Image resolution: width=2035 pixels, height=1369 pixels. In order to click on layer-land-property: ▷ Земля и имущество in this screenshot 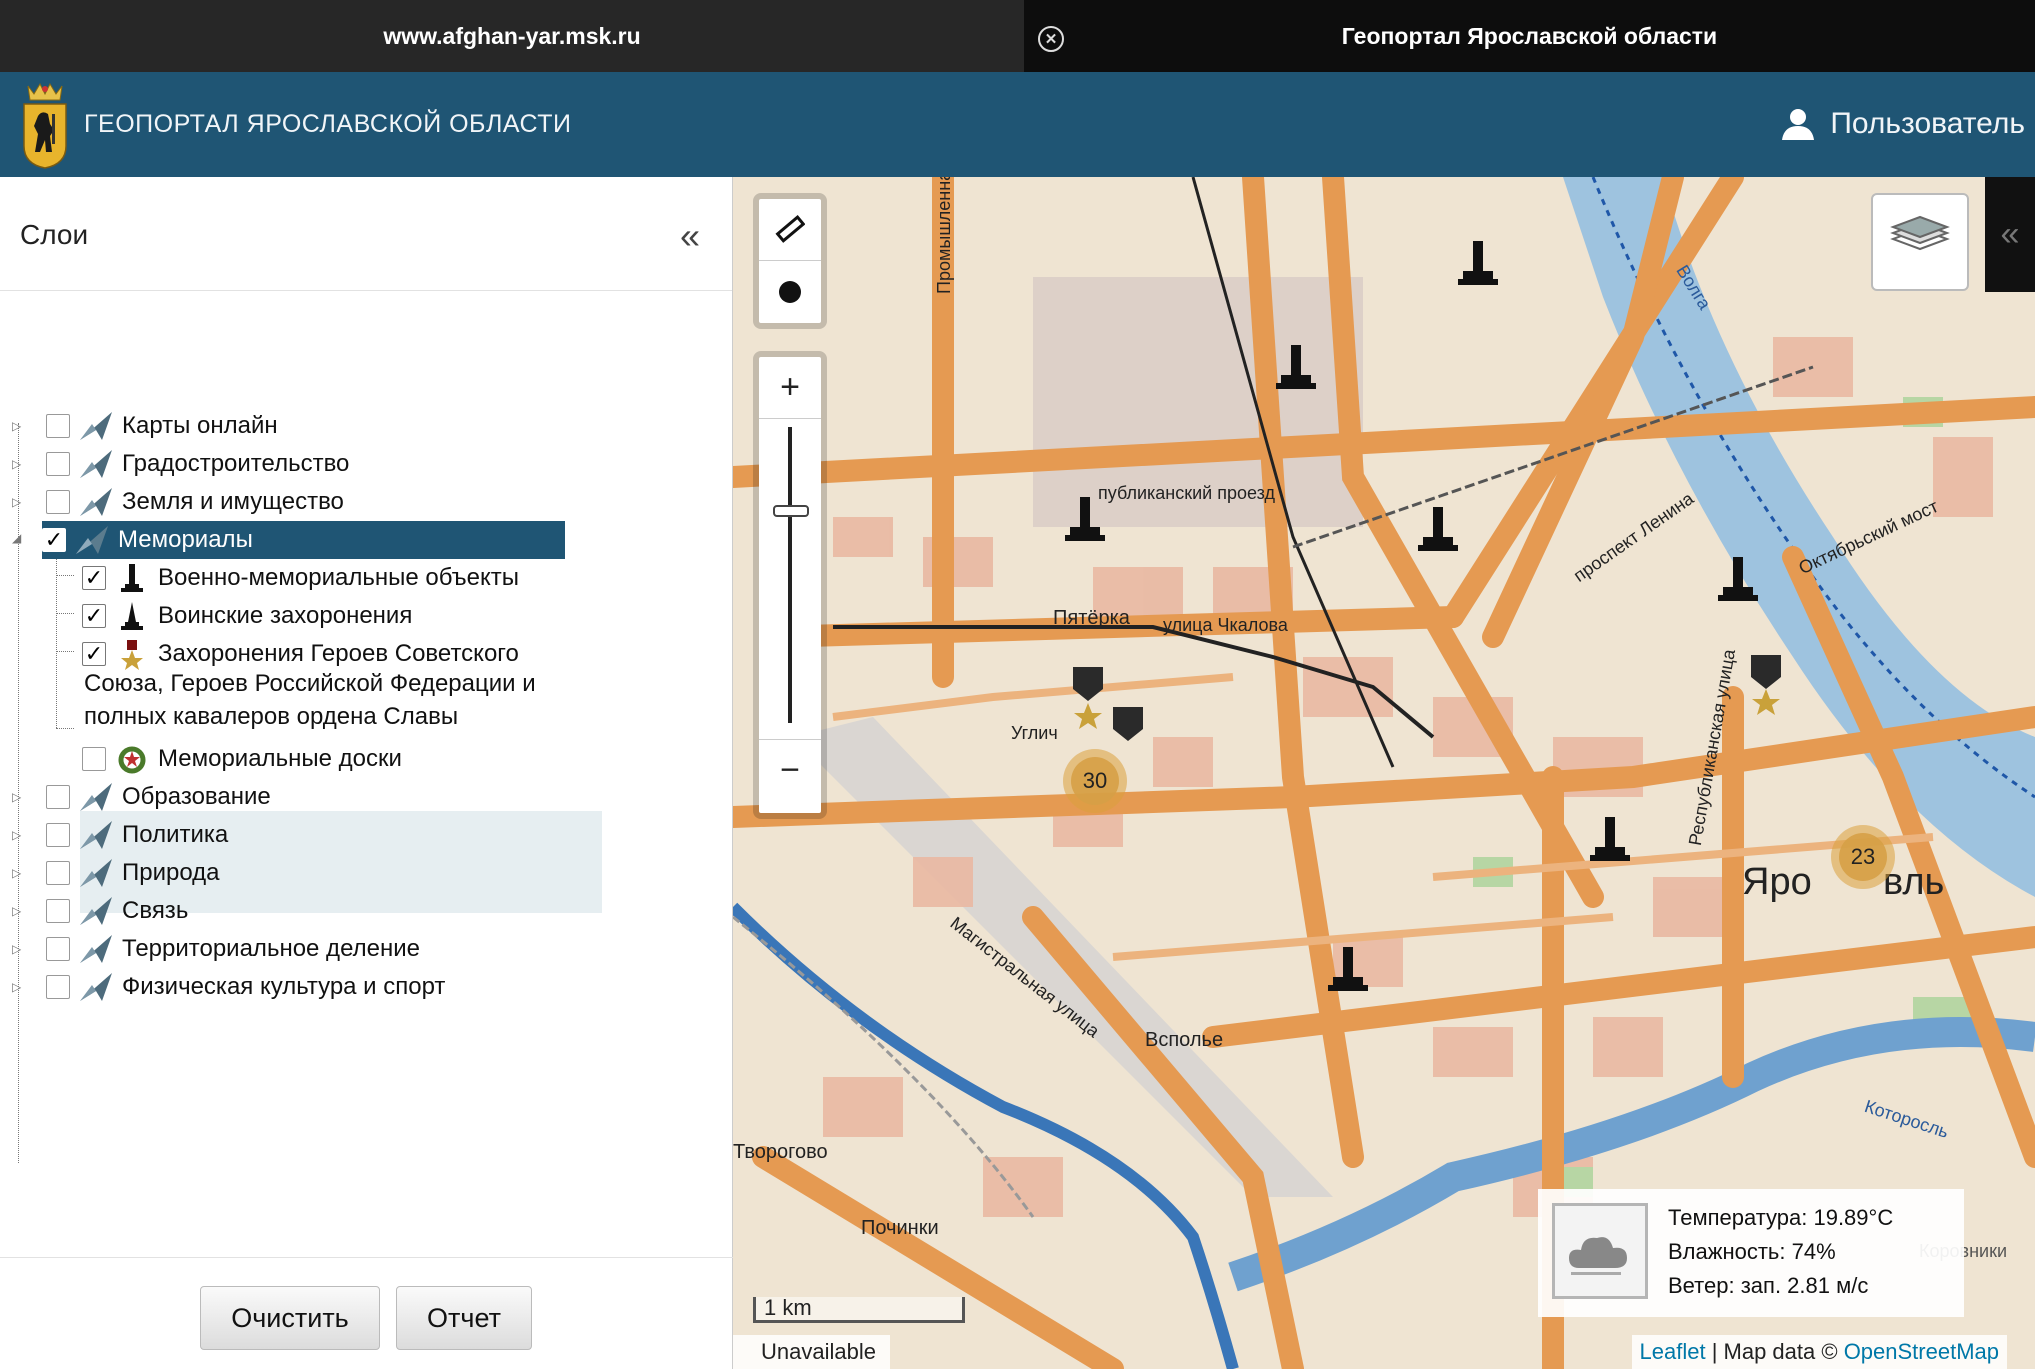, I will do `click(300, 502)`.